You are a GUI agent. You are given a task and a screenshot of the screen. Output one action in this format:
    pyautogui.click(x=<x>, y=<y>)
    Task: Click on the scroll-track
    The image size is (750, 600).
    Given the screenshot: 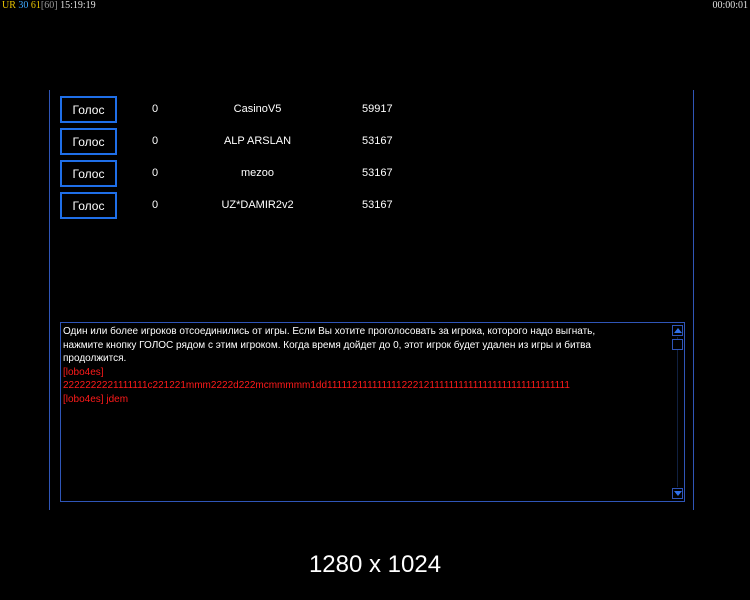 What is the action you would take?
    pyautogui.click(x=677, y=412)
    